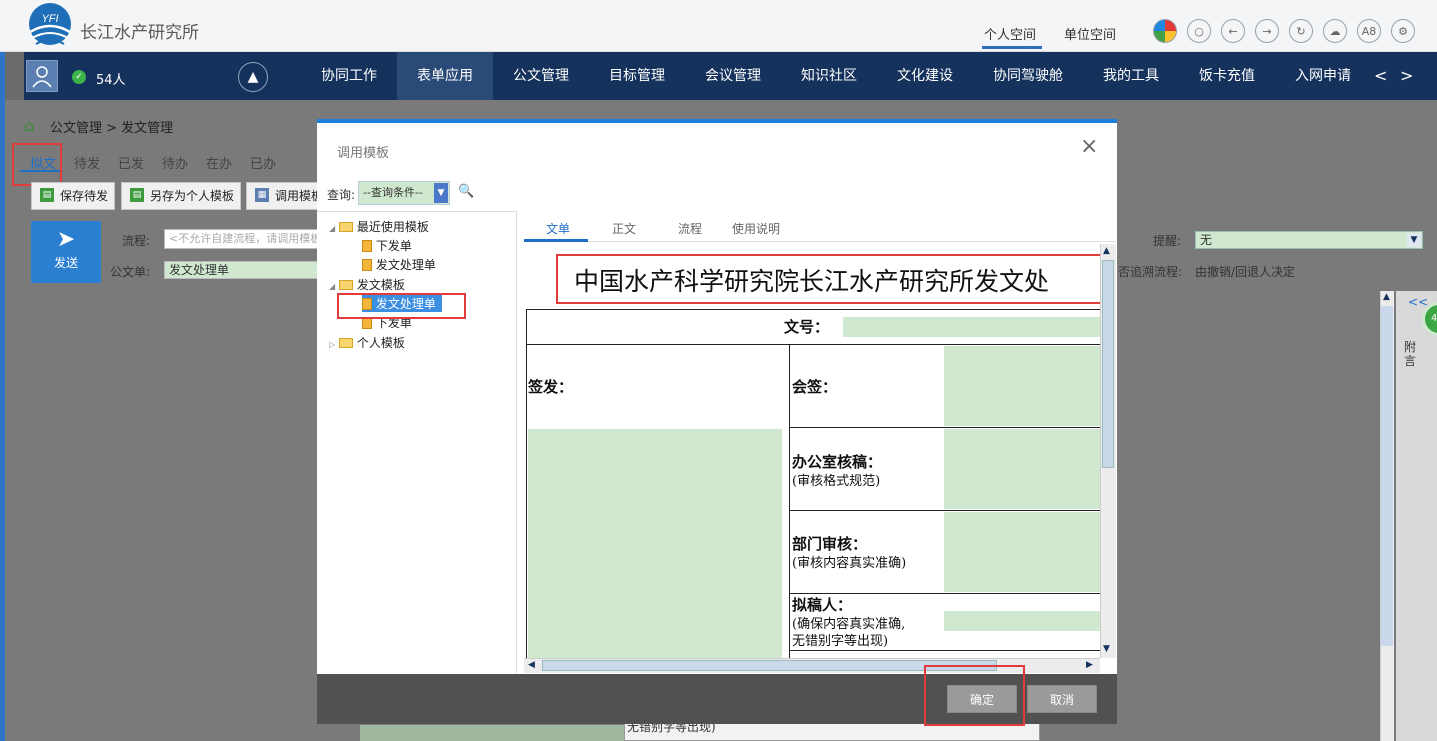  What do you see at coordinates (349, 76) in the screenshot?
I see `nav-item-collaboration: 协同工作` at bounding box center [349, 76].